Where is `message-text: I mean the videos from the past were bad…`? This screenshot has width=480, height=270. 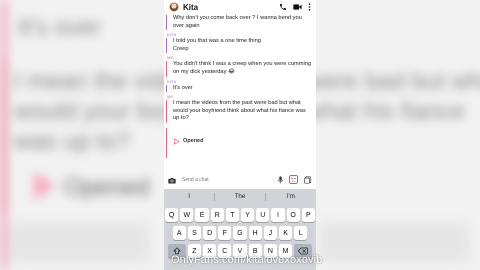
message-text: I mean the videos from the past were bad… is located at coordinates (239, 111).